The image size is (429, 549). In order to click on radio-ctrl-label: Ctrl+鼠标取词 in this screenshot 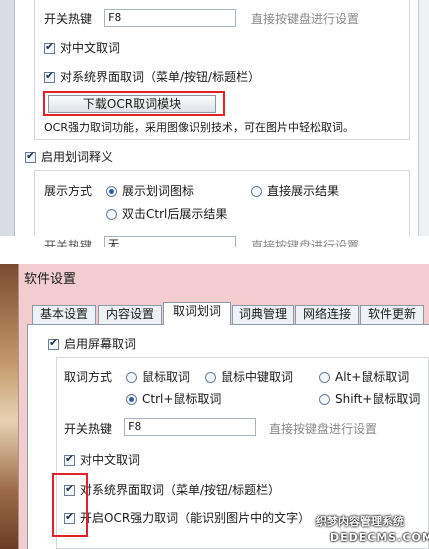, I will do `click(182, 399)`.